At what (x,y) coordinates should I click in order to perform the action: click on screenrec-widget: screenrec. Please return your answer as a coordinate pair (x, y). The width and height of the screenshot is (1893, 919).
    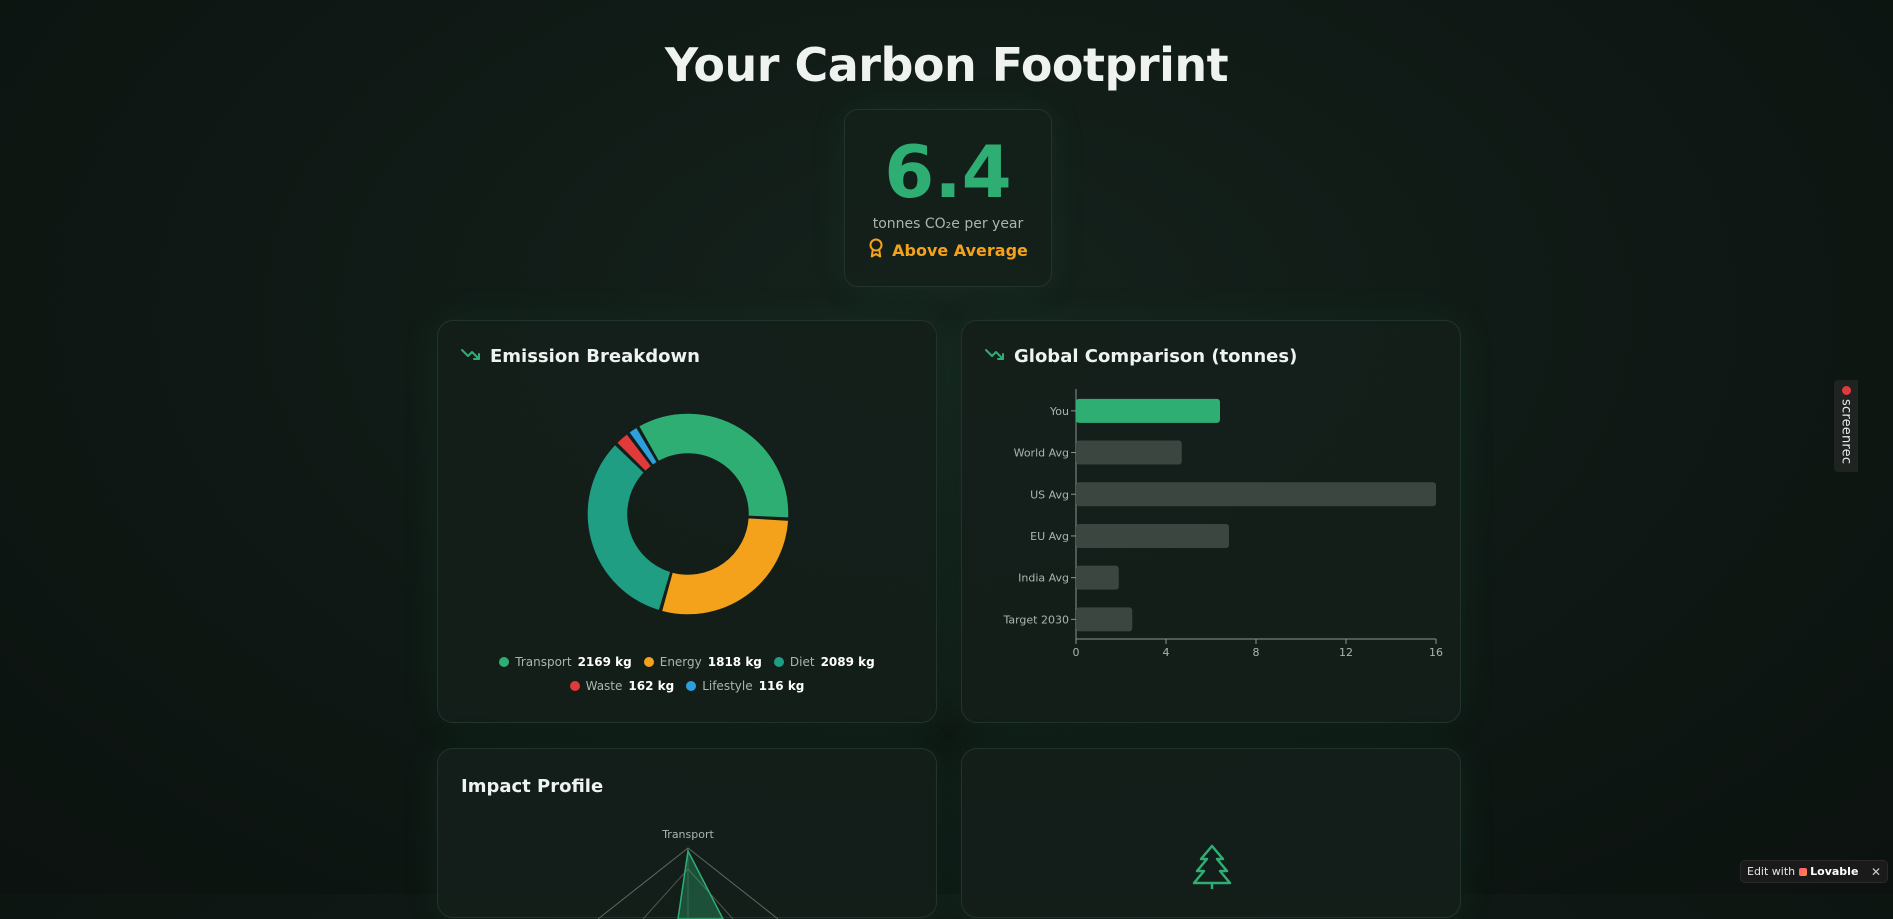
    Looking at the image, I should click on (1846, 426).